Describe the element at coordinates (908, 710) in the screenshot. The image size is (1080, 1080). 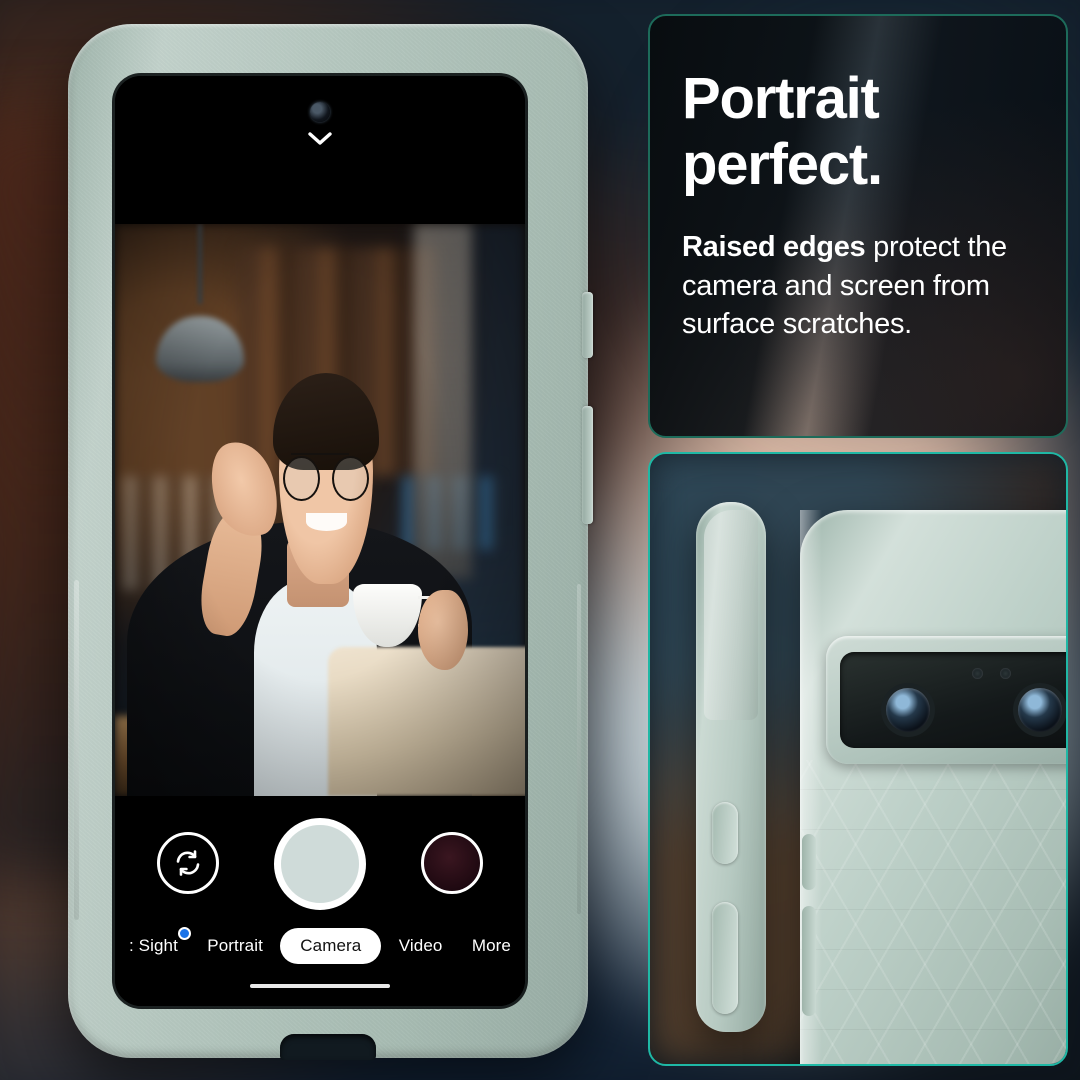
I see `camera-lens-primary` at that location.